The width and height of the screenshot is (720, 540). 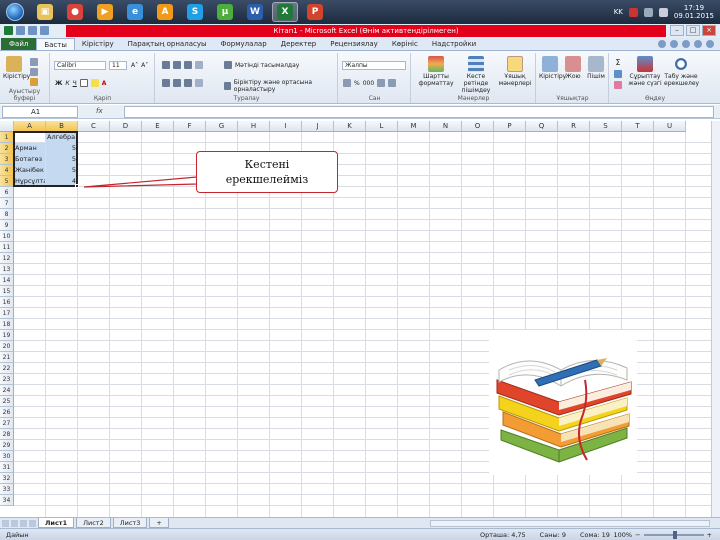 What do you see at coordinates (56, 523) in the screenshot?
I see `sheet-tab: Лист1` at bounding box center [56, 523].